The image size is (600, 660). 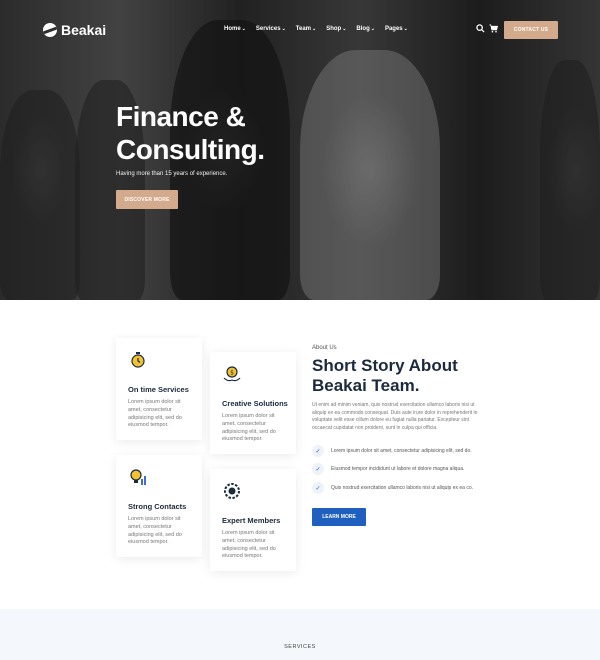 I want to click on learn-more-button: LEARN MORE, so click(x=339, y=517).